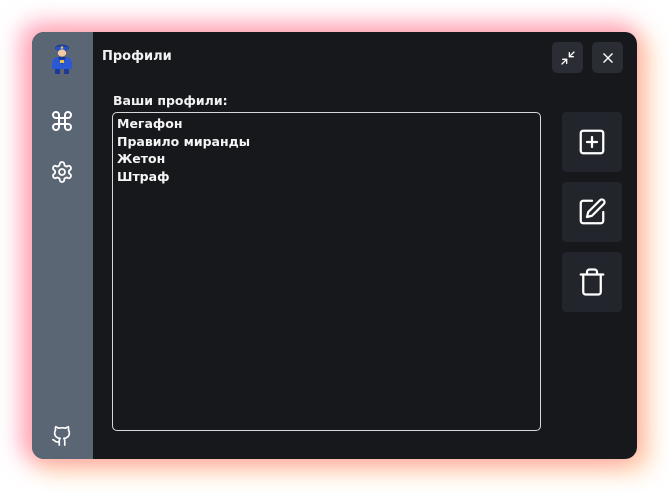  What do you see at coordinates (326, 177) in the screenshot?
I see `list-item: Штраф` at bounding box center [326, 177].